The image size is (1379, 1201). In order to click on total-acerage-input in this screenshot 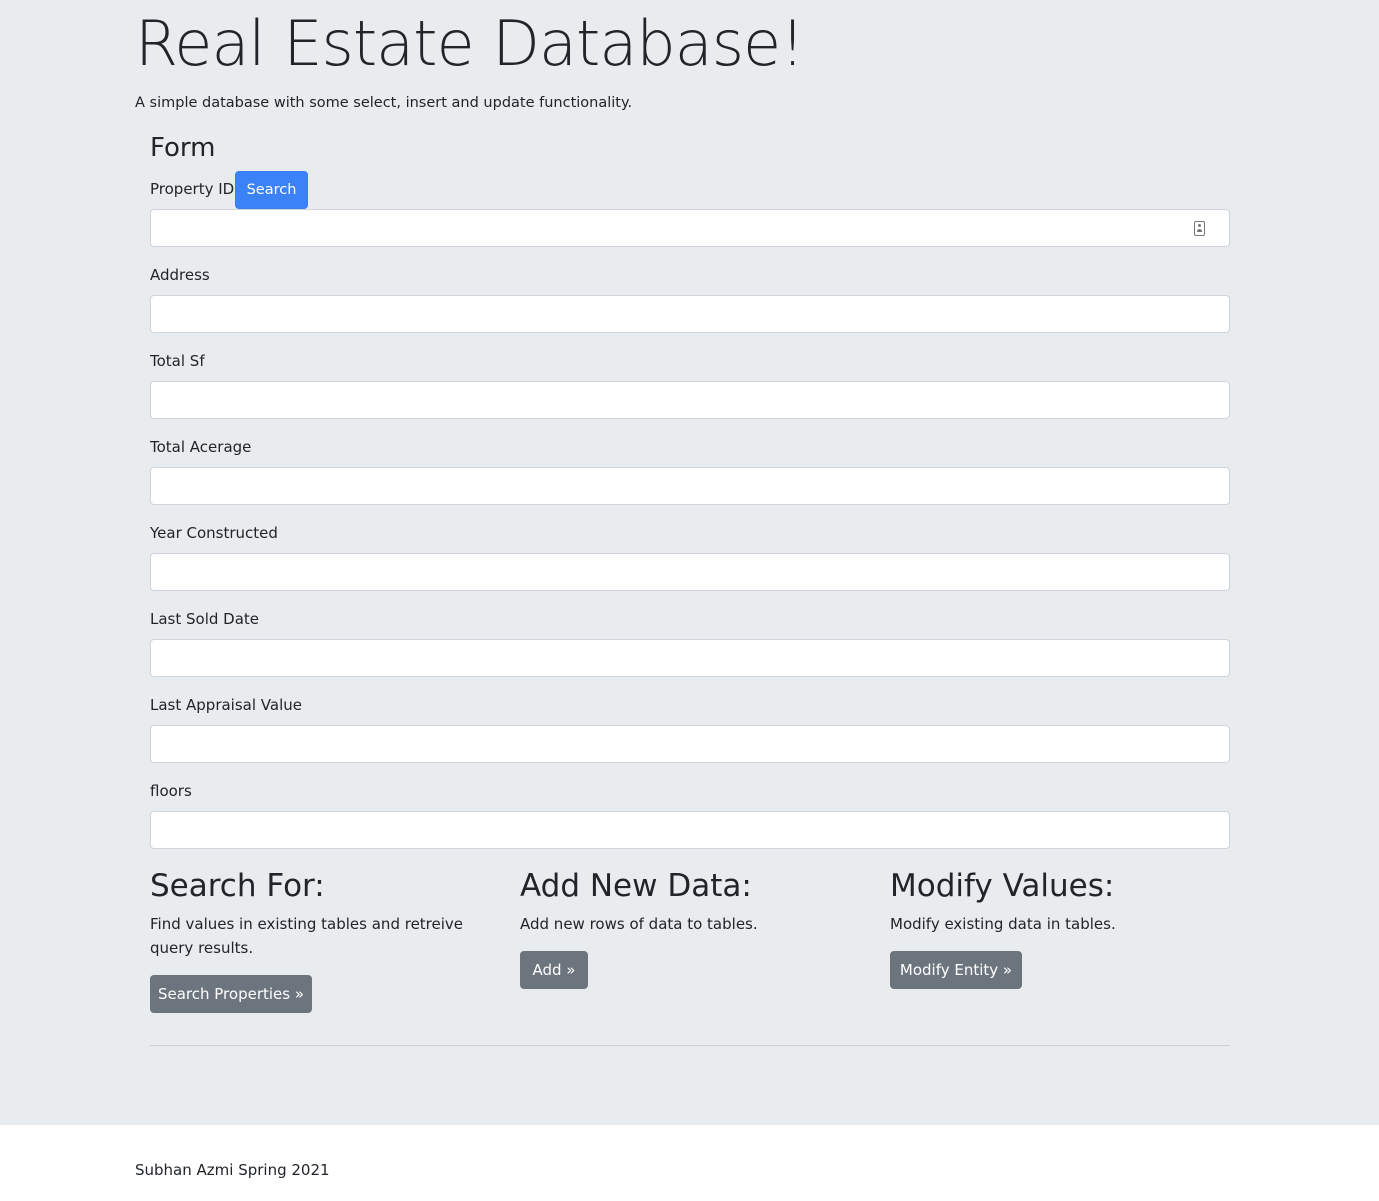, I will do `click(690, 486)`.